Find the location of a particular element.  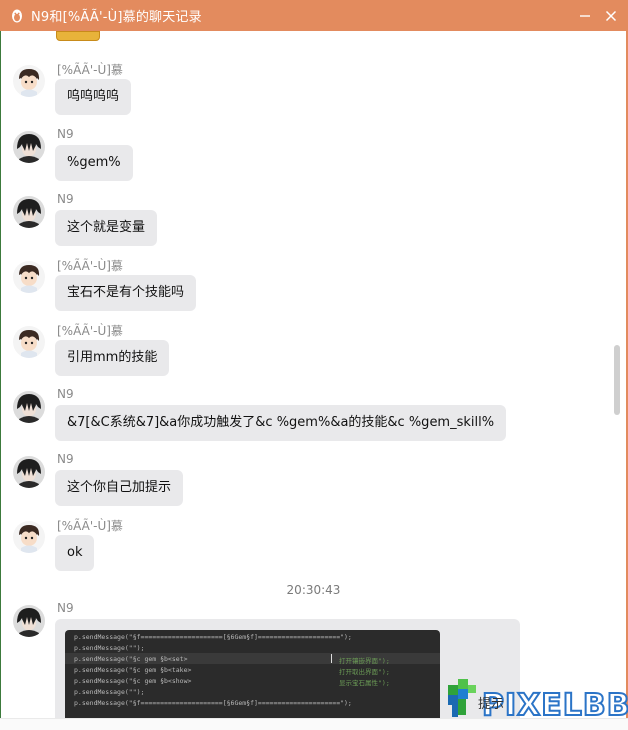

message-bubble: 这个就是变量 is located at coordinates (106, 228).